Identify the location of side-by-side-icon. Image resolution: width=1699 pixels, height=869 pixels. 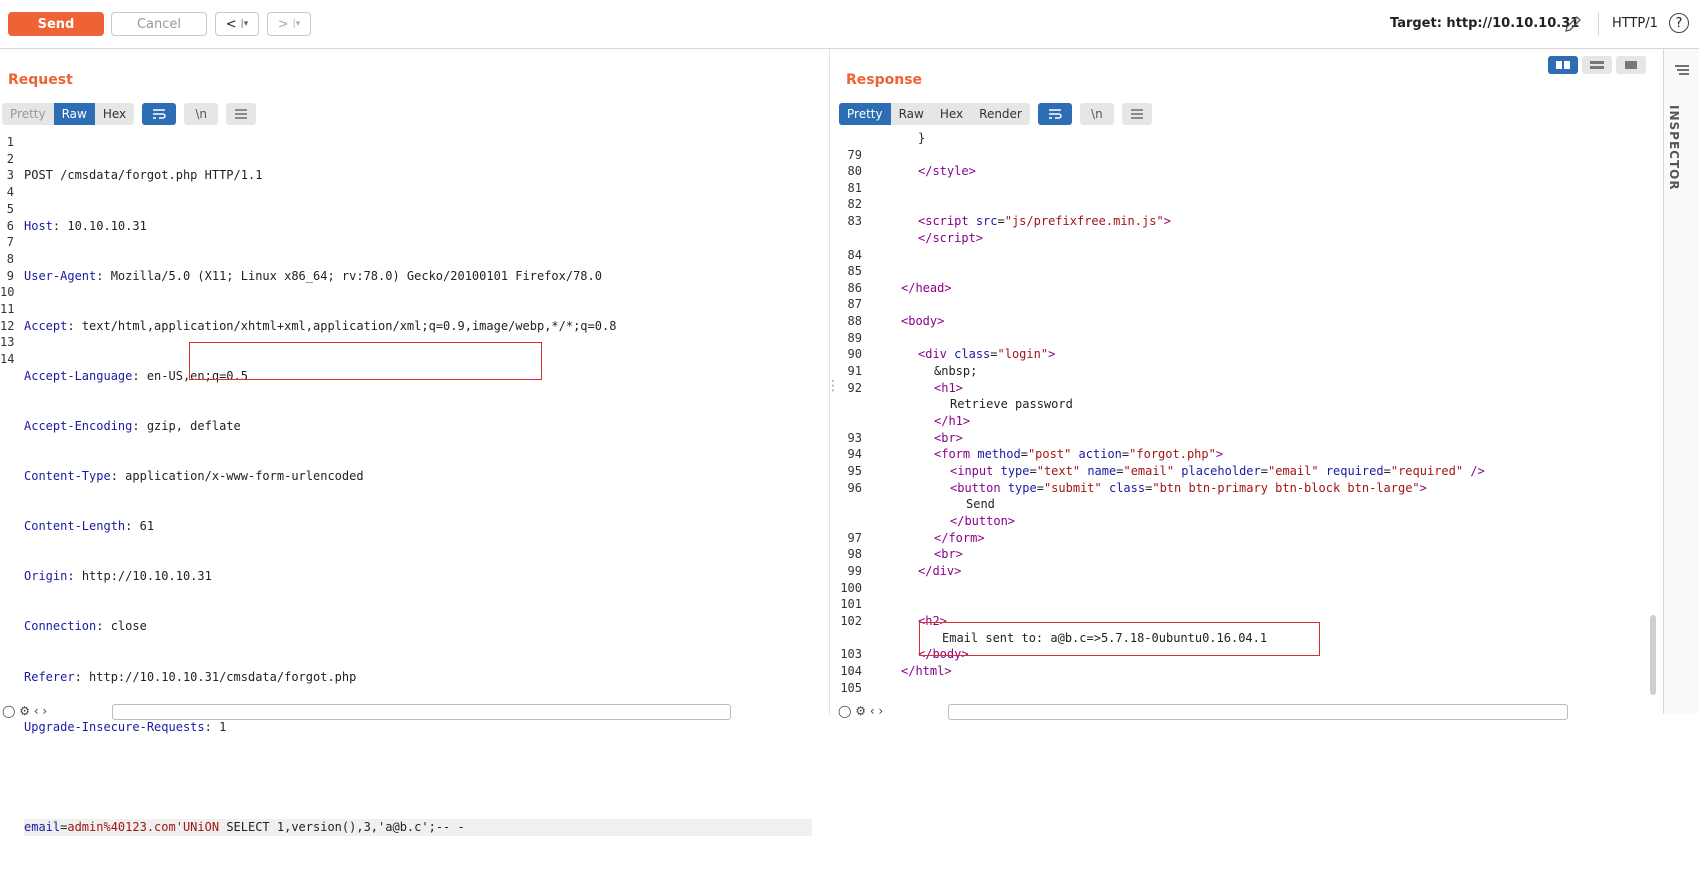
(1563, 65).